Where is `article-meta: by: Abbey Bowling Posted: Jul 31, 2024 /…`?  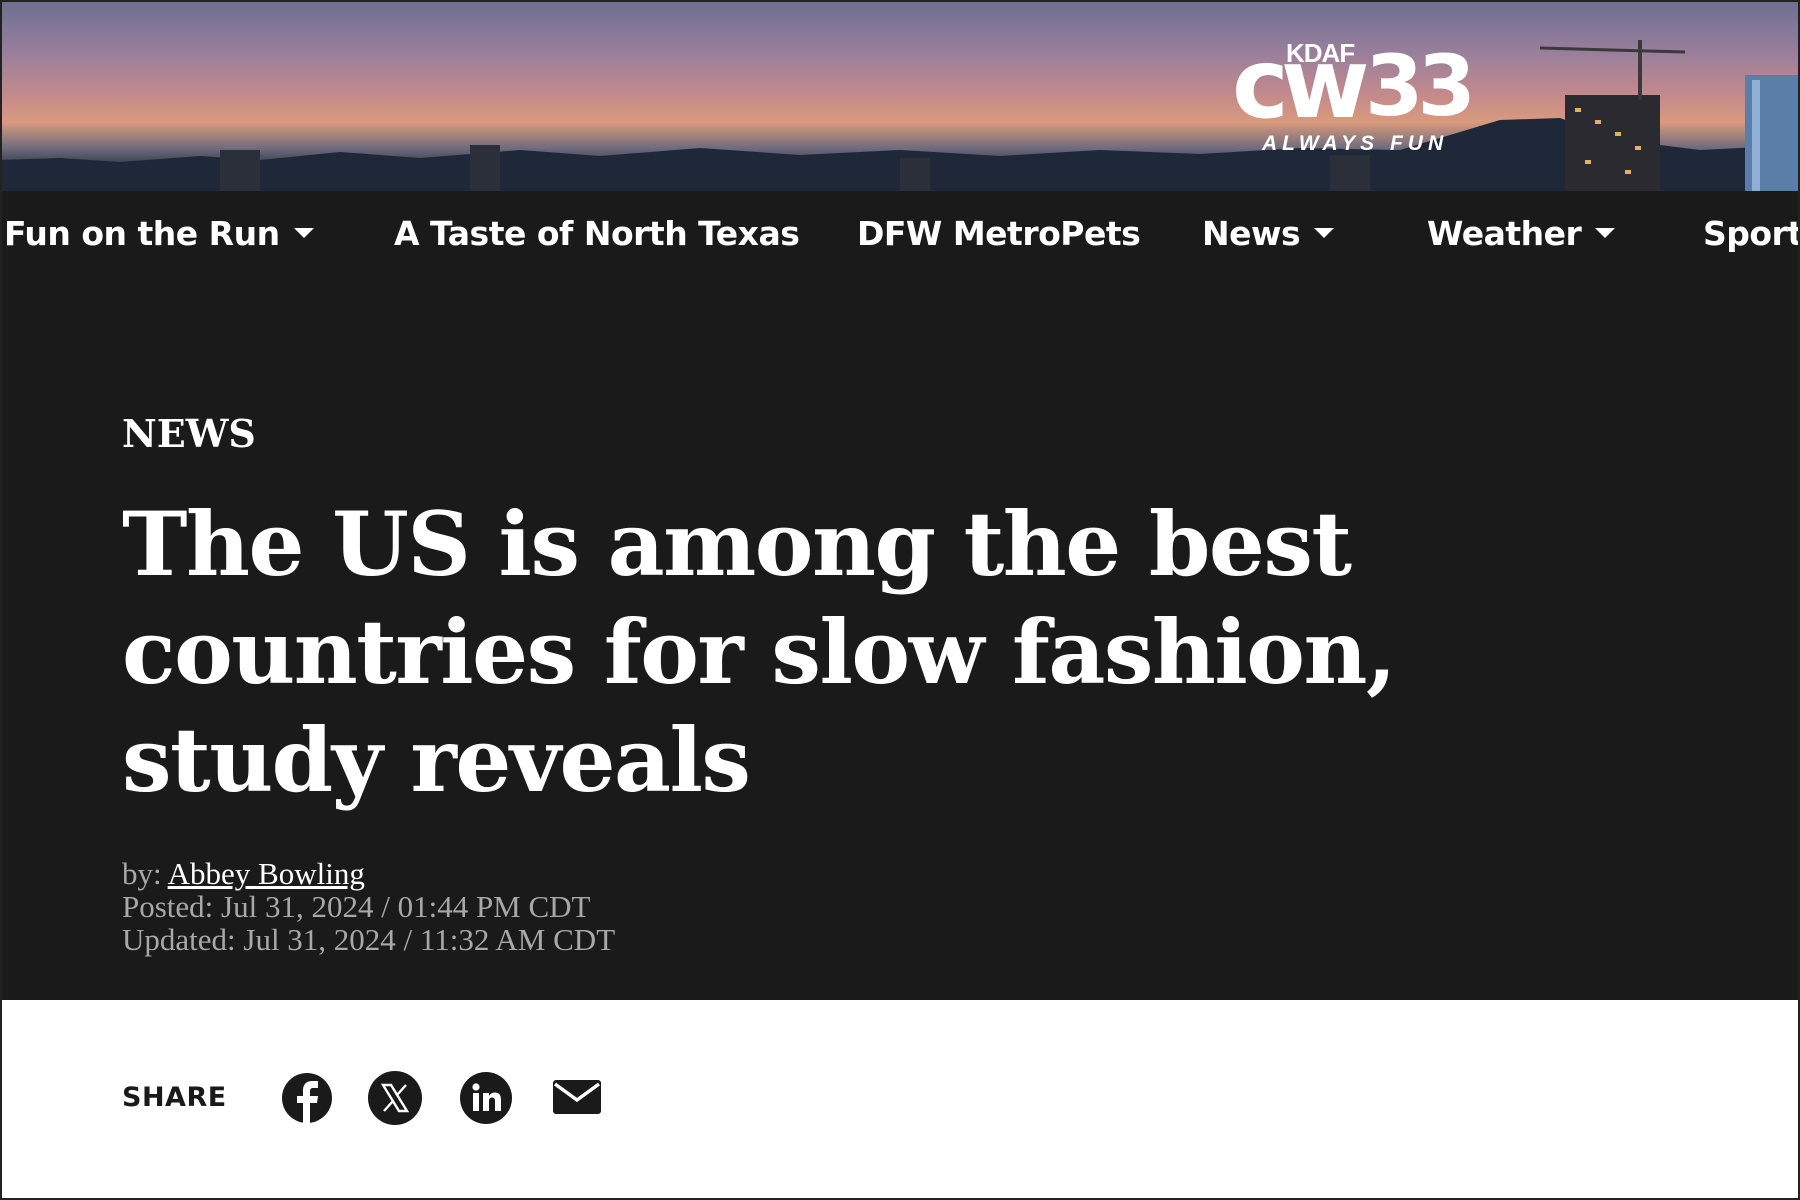
article-meta: by: Abbey Bowling Posted: Jul 31, 2024 /… is located at coordinates (368, 906).